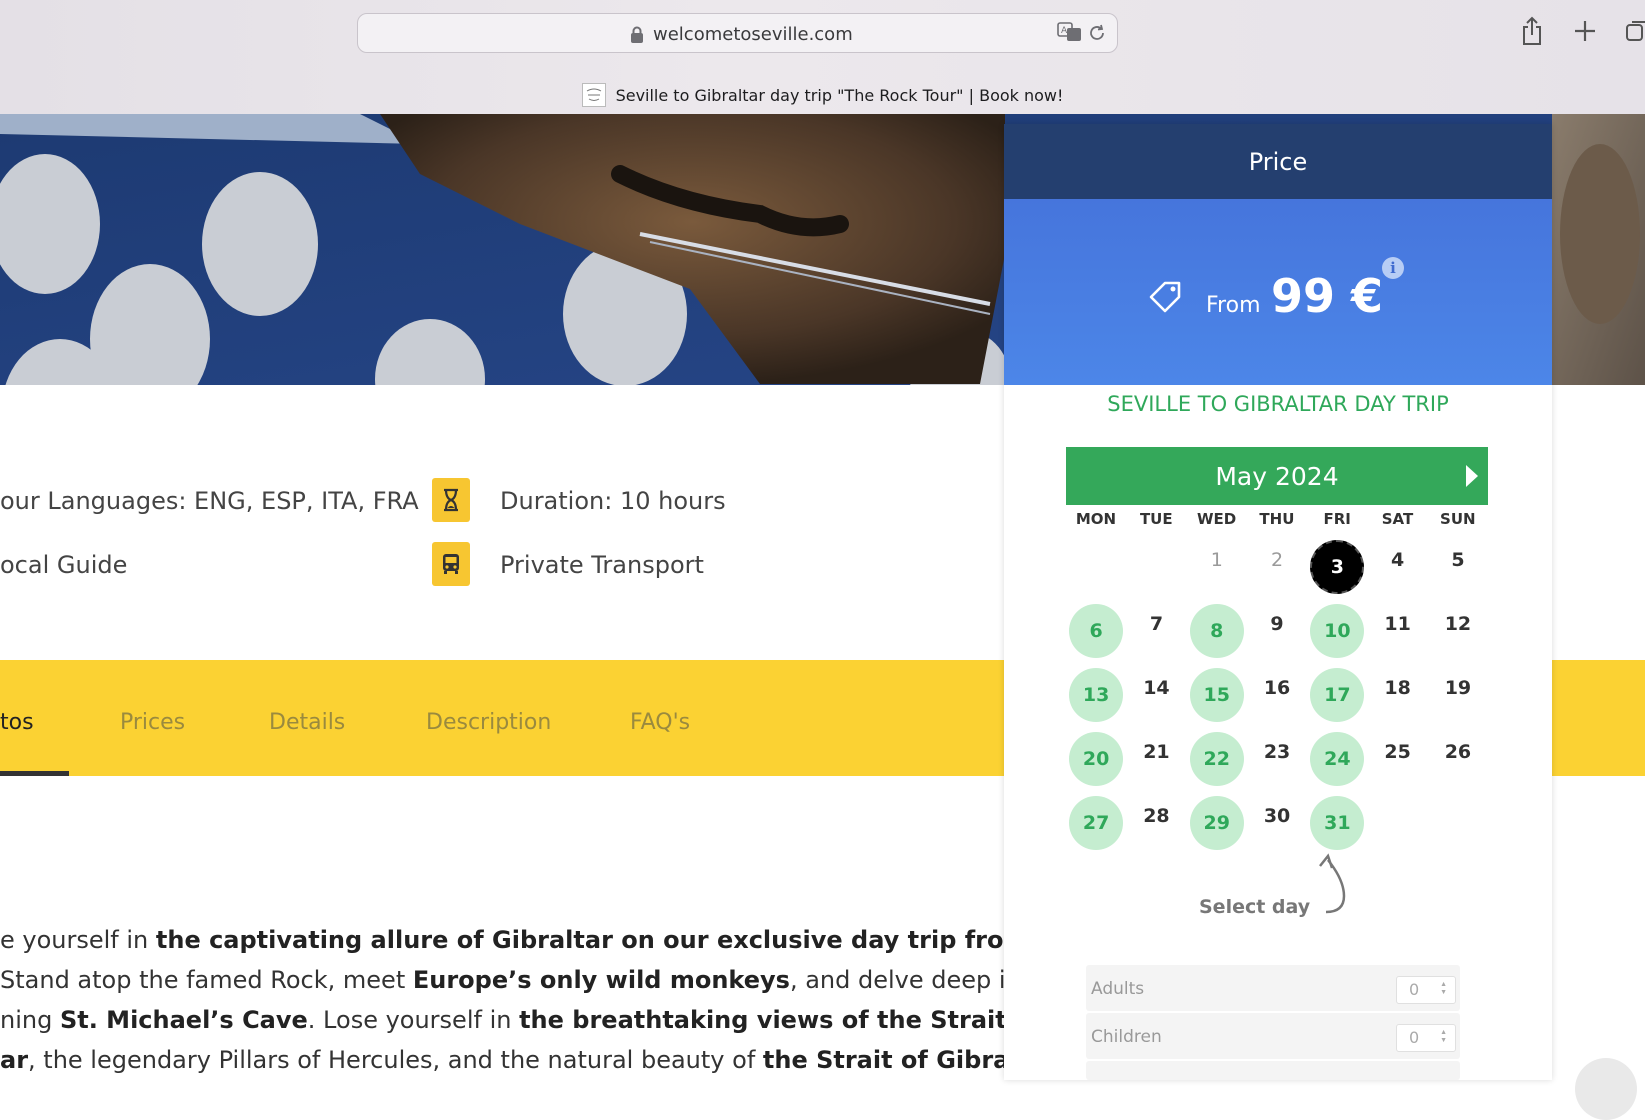  What do you see at coordinates (1233, 305) in the screenshot?
I see `price-from-label: From` at bounding box center [1233, 305].